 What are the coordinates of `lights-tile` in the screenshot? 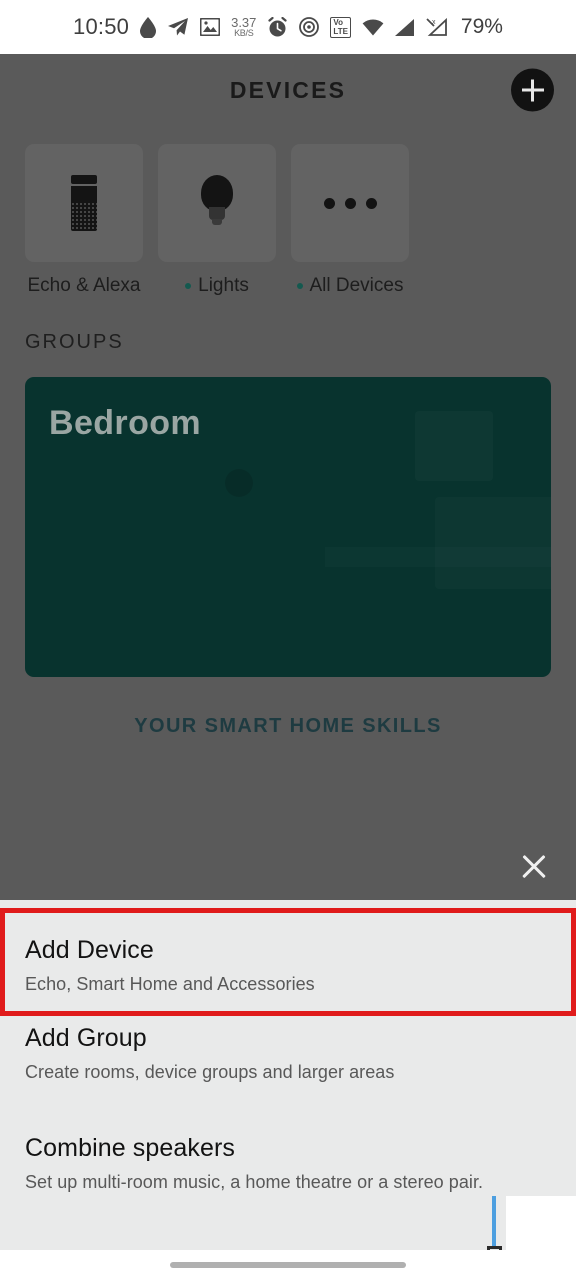 It's located at (217, 203).